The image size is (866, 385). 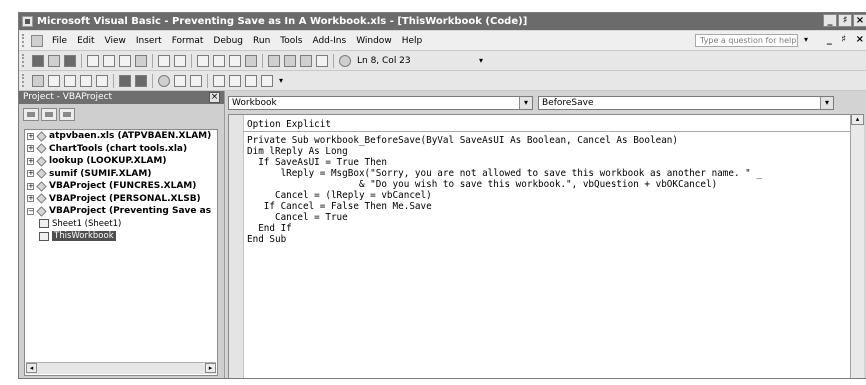 I want to click on menu-insert: Insert, so click(x=149, y=41).